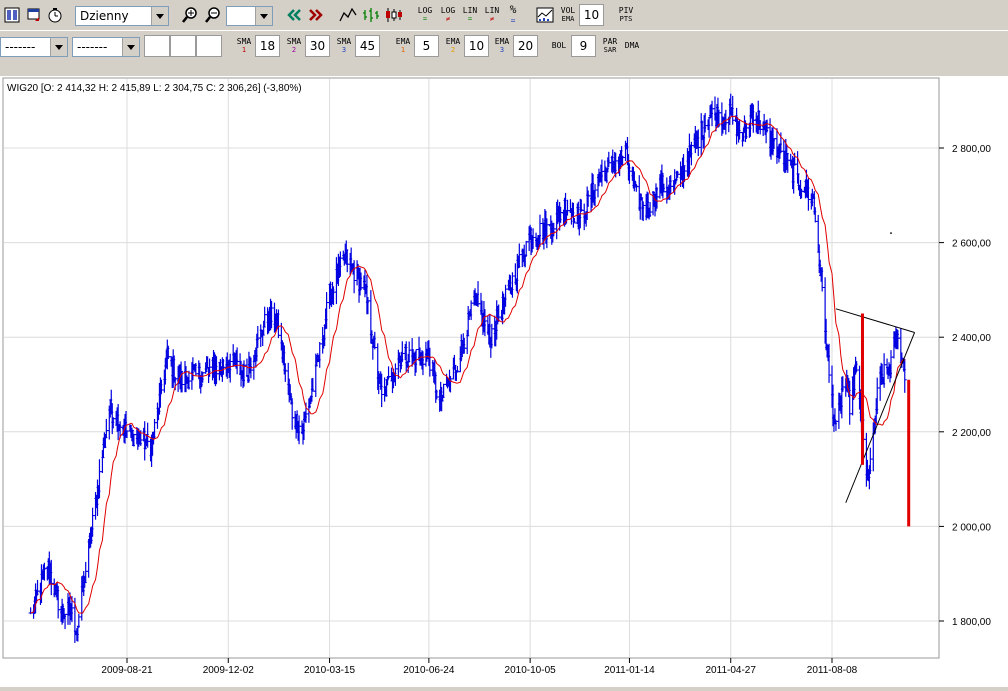 This screenshot has width=1008, height=691. Describe the element at coordinates (213, 15) in the screenshot. I see `zoom-out-icon` at that location.